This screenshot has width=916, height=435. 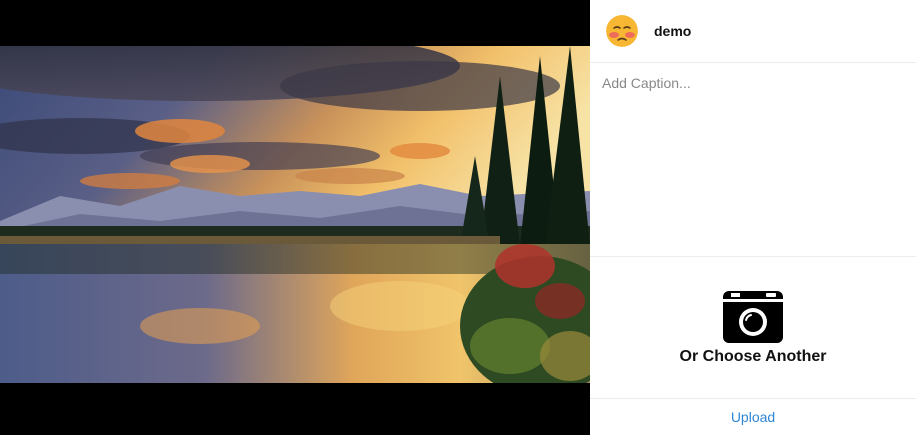 What do you see at coordinates (753, 31) in the screenshot?
I see `user-header: demo` at bounding box center [753, 31].